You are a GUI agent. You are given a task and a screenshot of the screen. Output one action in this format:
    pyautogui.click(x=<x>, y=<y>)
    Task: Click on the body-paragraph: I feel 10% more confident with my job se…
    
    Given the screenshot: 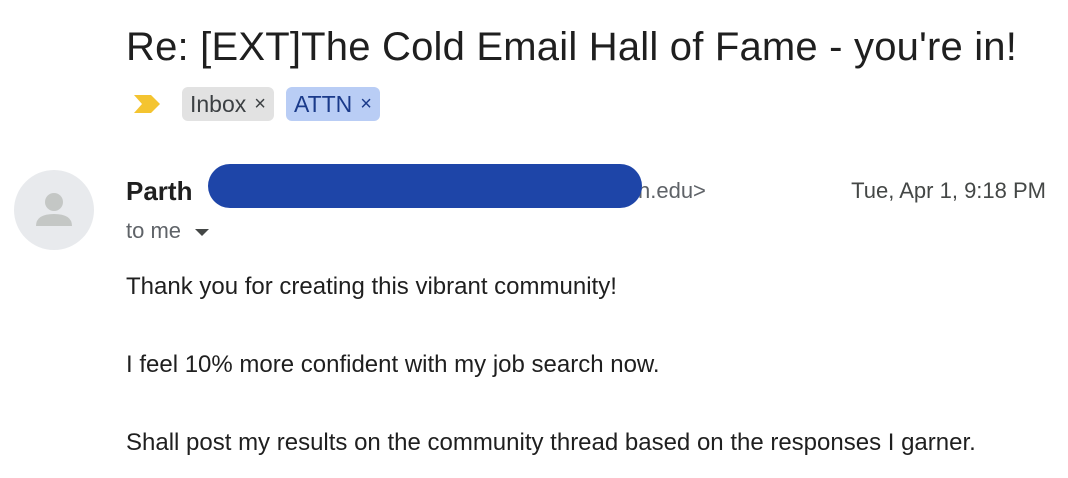 What is the action you would take?
    pyautogui.click(x=393, y=364)
    